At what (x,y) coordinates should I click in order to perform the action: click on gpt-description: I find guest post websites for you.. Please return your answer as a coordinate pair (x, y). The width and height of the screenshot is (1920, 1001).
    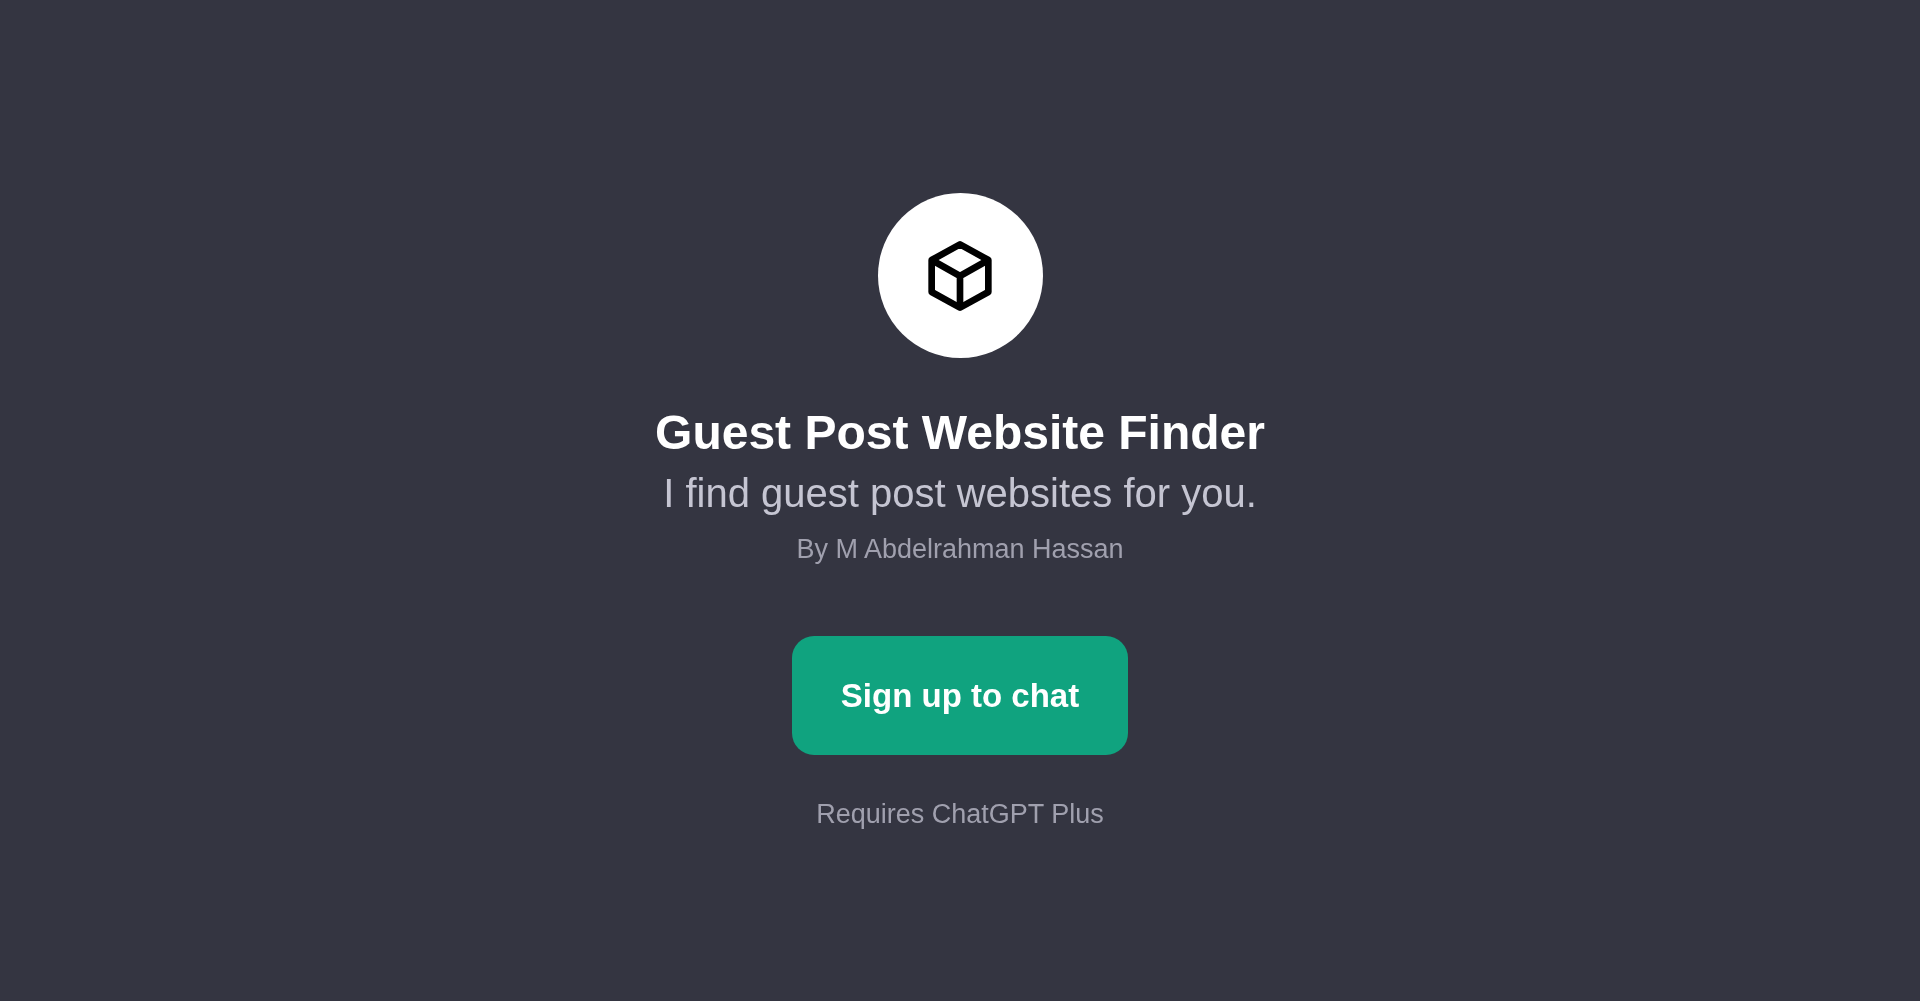
    Looking at the image, I should click on (960, 493).